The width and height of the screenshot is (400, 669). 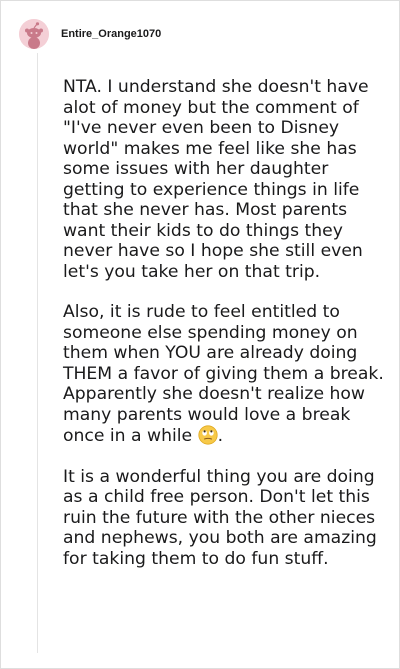 What do you see at coordinates (111, 34) in the screenshot?
I see `username: Entire_Orange1070` at bounding box center [111, 34].